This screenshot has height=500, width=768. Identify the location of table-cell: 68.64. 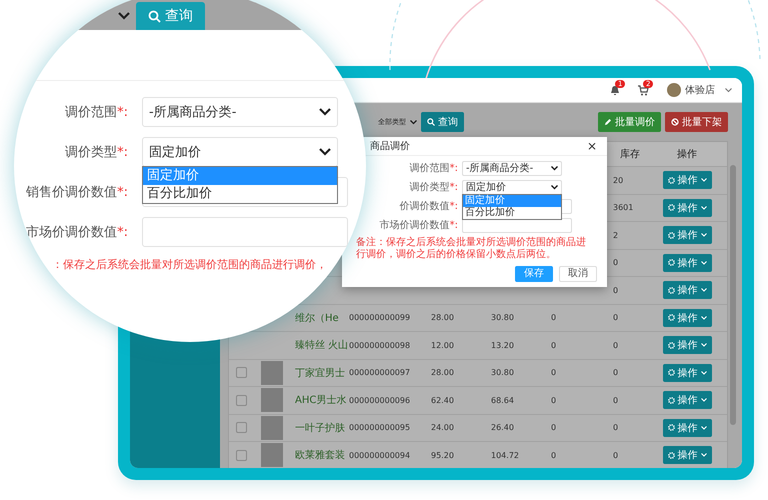
(502, 400).